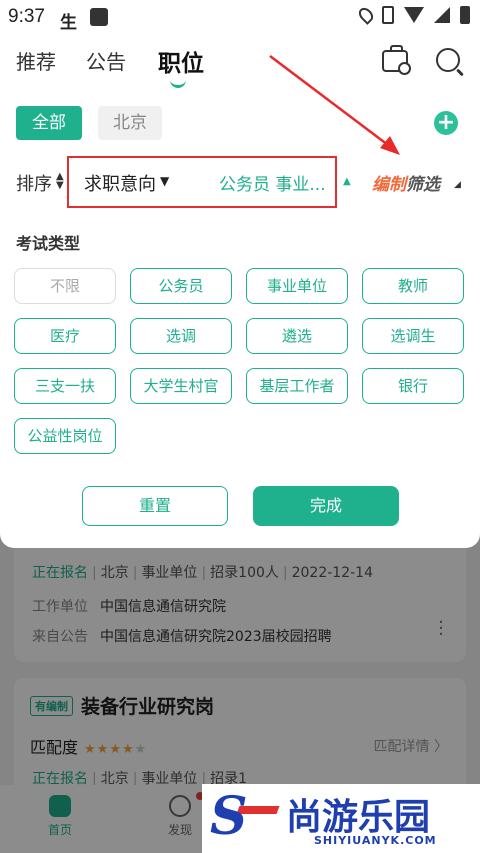 This screenshot has height=853, width=480. Describe the element at coordinates (65, 436) in the screenshot. I see `option-public-welfare: 公益性岗位` at that location.